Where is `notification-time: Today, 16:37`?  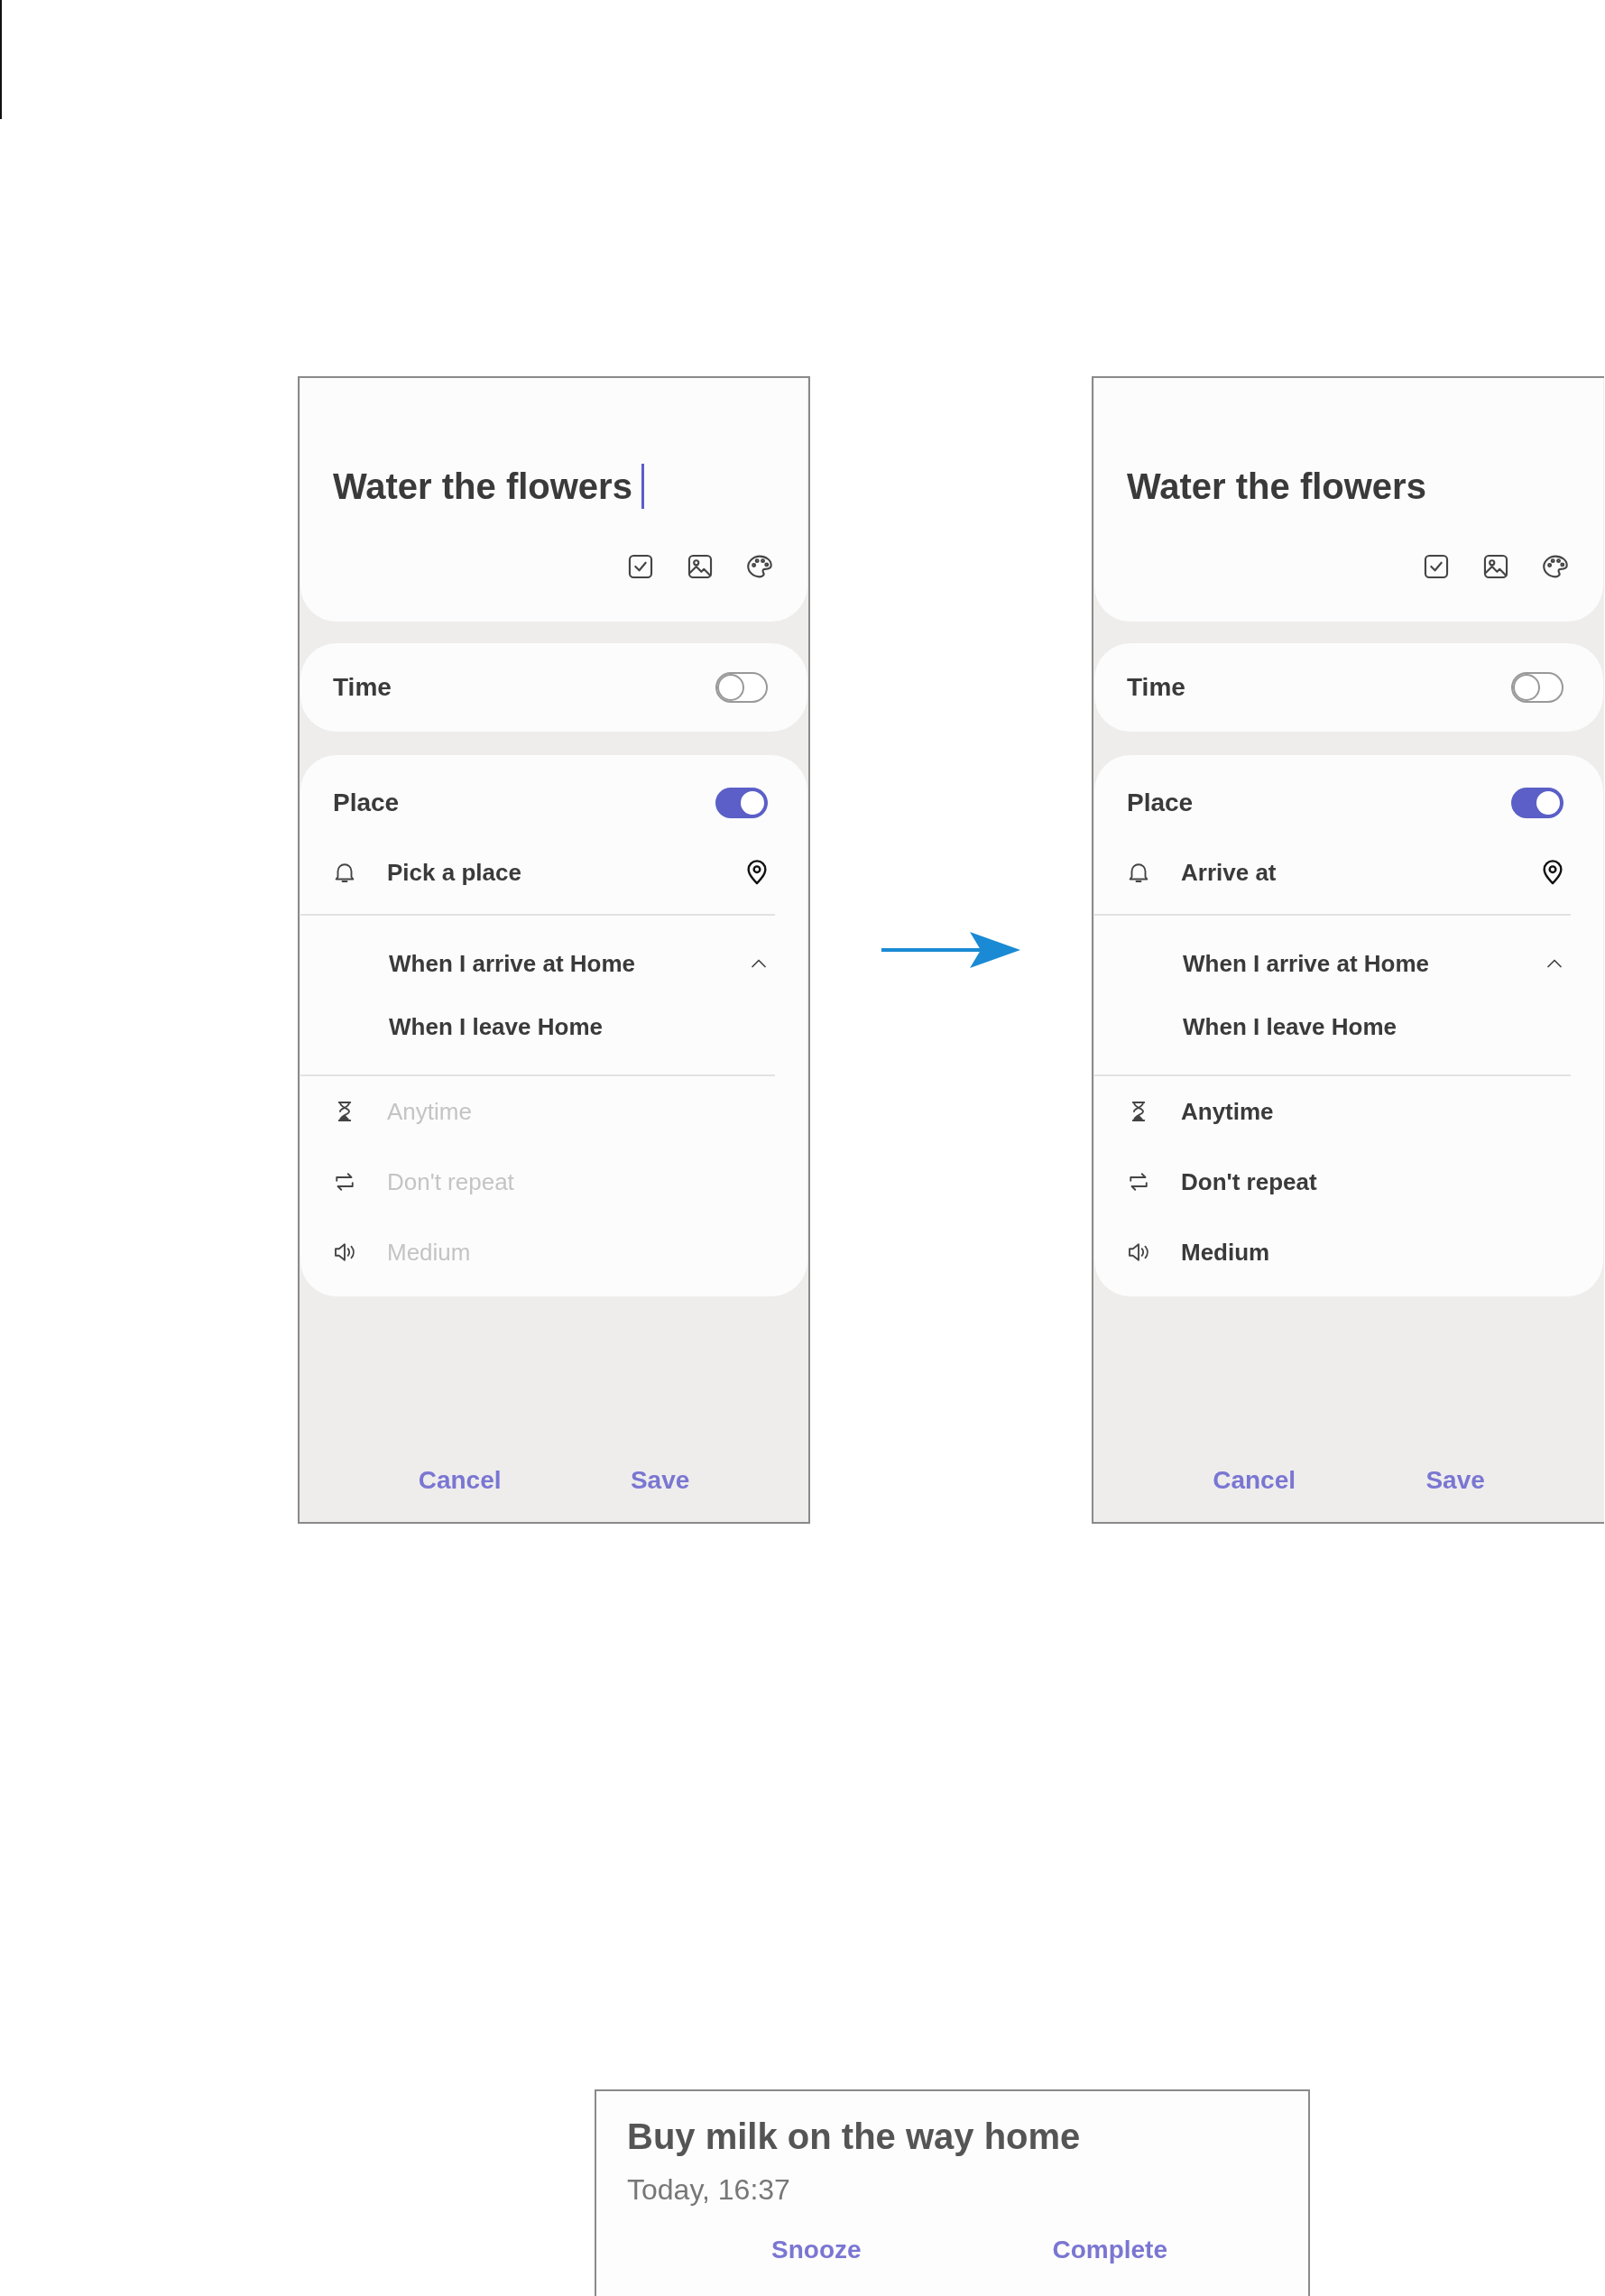 notification-time: Today, 16:37 is located at coordinates (709, 2190).